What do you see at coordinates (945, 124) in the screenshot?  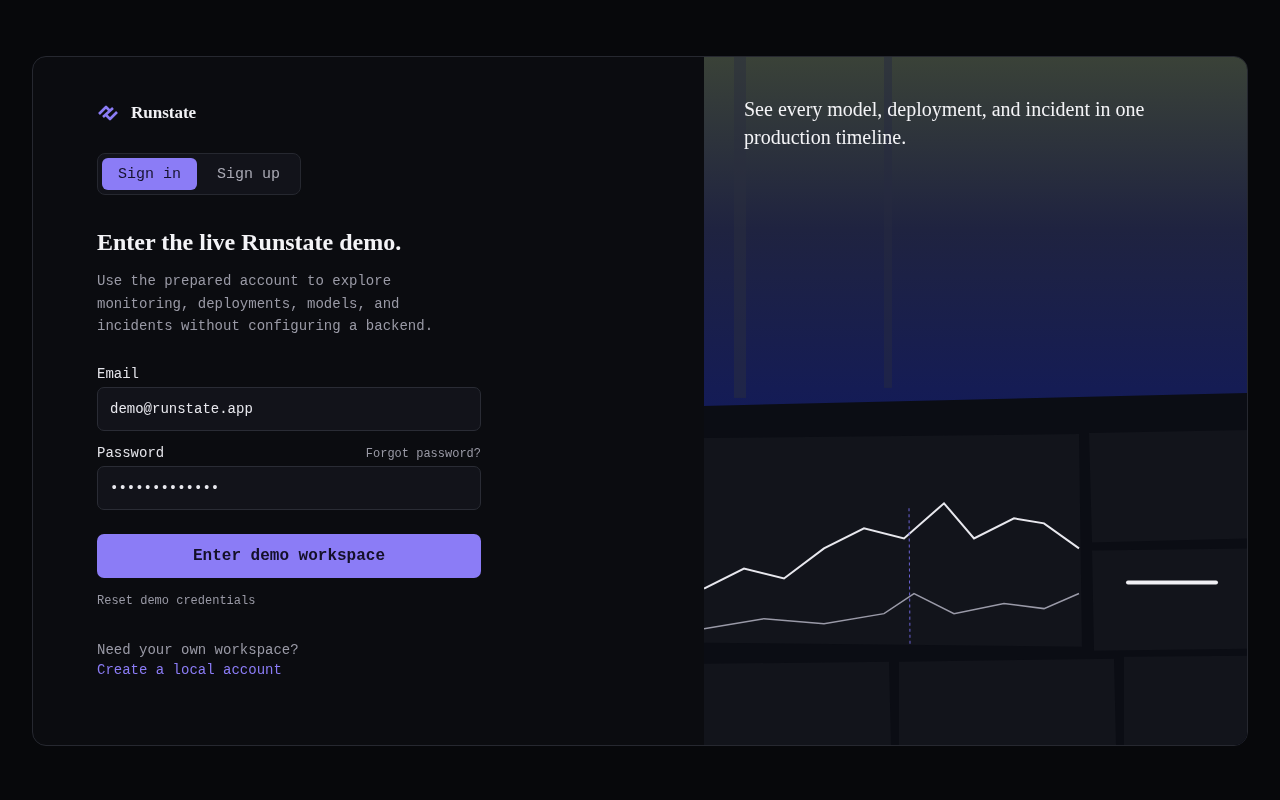 I see `hero-caption: See every model, deployment, and incident in one production timeline.` at bounding box center [945, 124].